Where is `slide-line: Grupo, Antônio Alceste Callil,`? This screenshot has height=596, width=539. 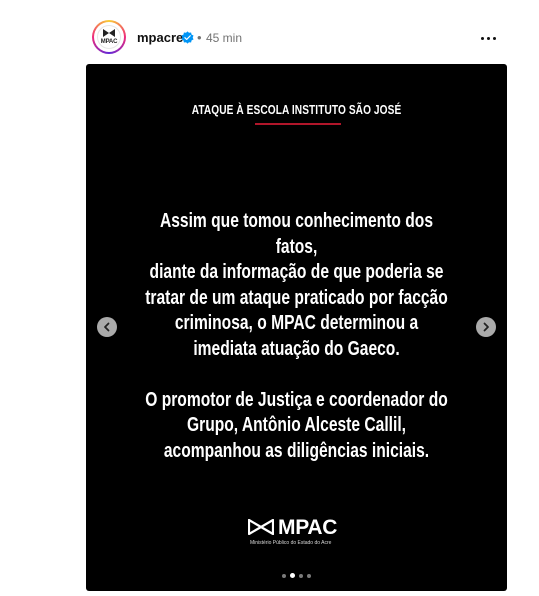
slide-line: Grupo, Antônio Alceste Callil, is located at coordinates (296, 425).